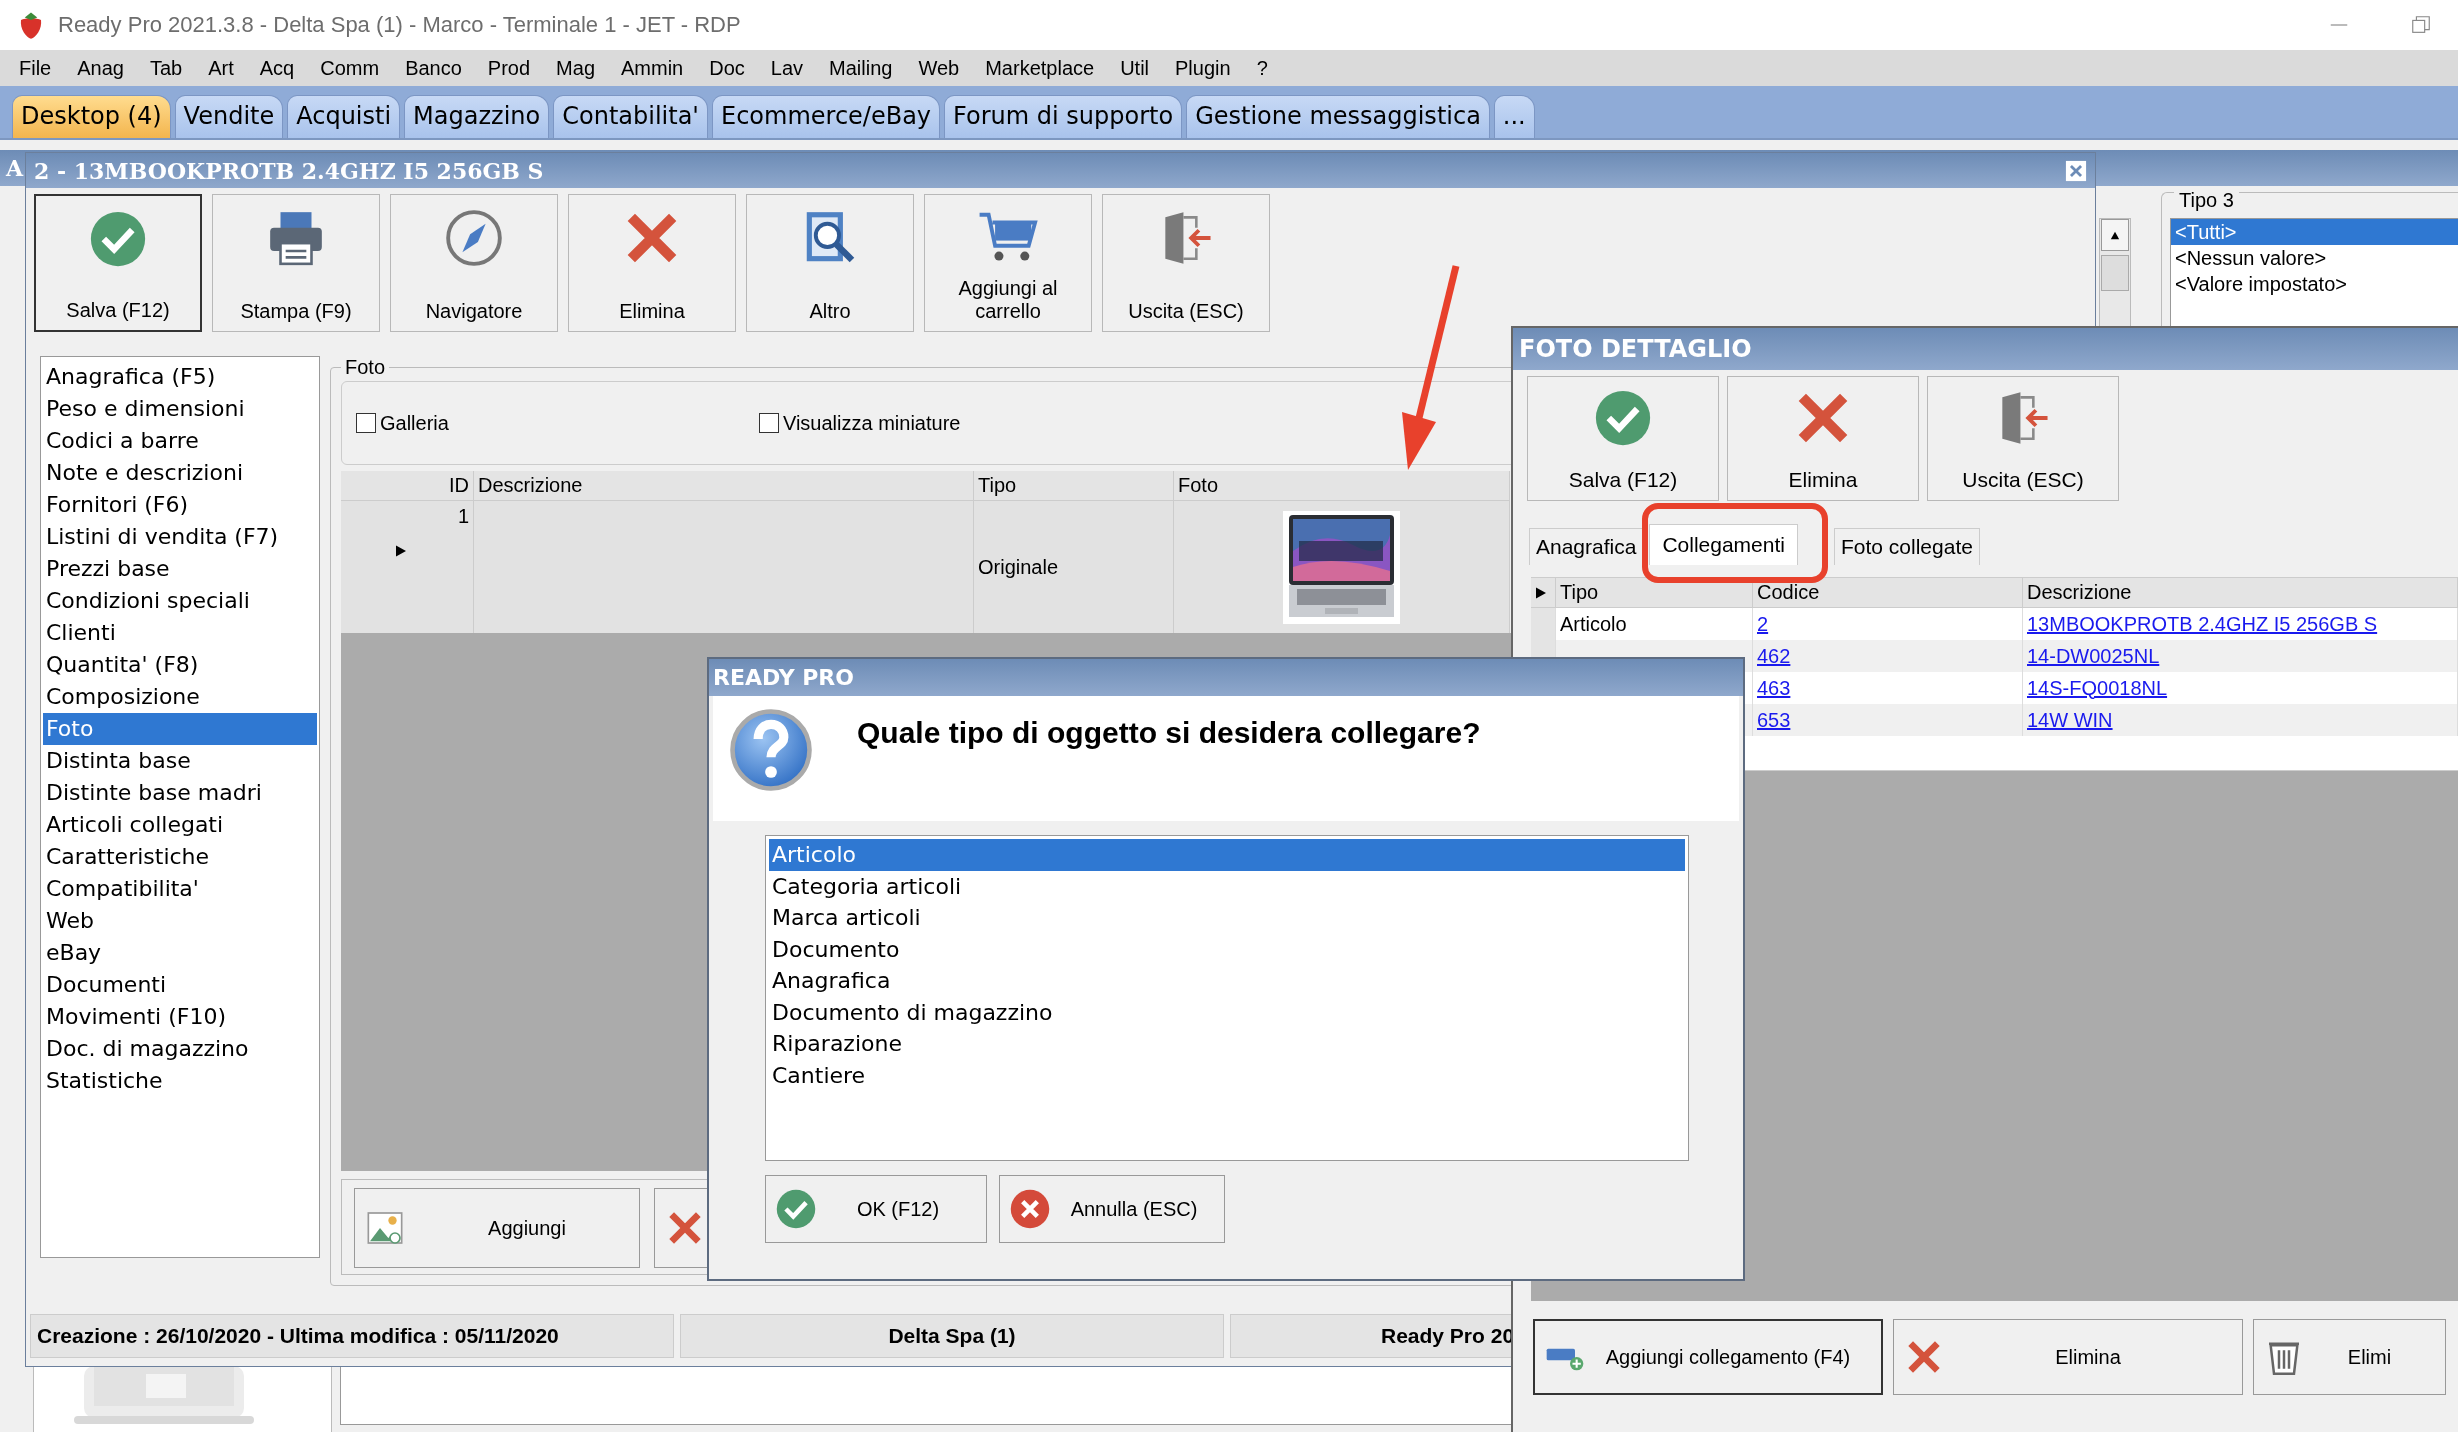 The image size is (2458, 1432). What do you see at coordinates (2202, 624) in the screenshot?
I see `link: 13MBOOKPROTB 2.4GHZ I5 256GB S` at bounding box center [2202, 624].